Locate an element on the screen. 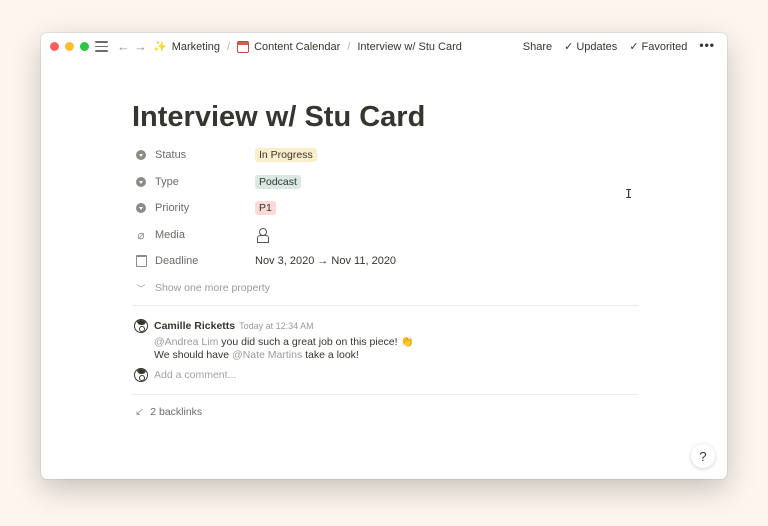  property-priority: Priority P1 is located at coordinates (385, 208).